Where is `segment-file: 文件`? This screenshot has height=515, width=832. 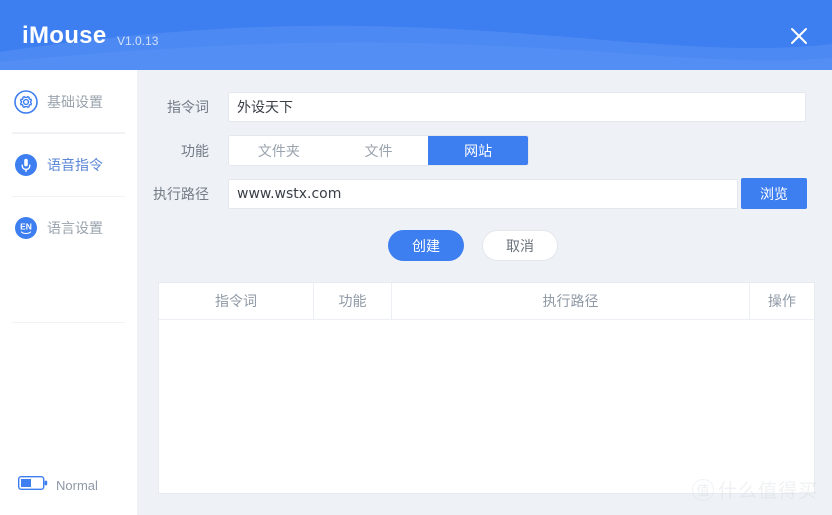 segment-file: 文件 is located at coordinates (379, 150).